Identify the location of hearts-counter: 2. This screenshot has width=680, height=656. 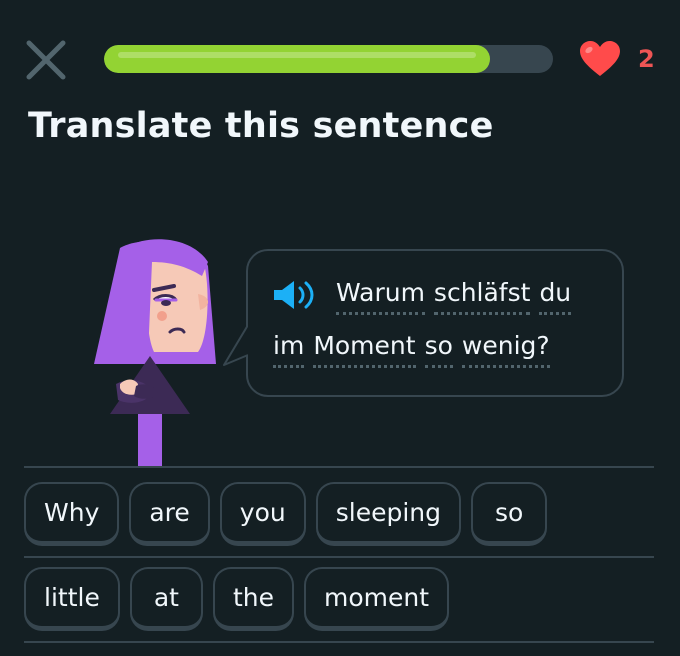
(616, 59).